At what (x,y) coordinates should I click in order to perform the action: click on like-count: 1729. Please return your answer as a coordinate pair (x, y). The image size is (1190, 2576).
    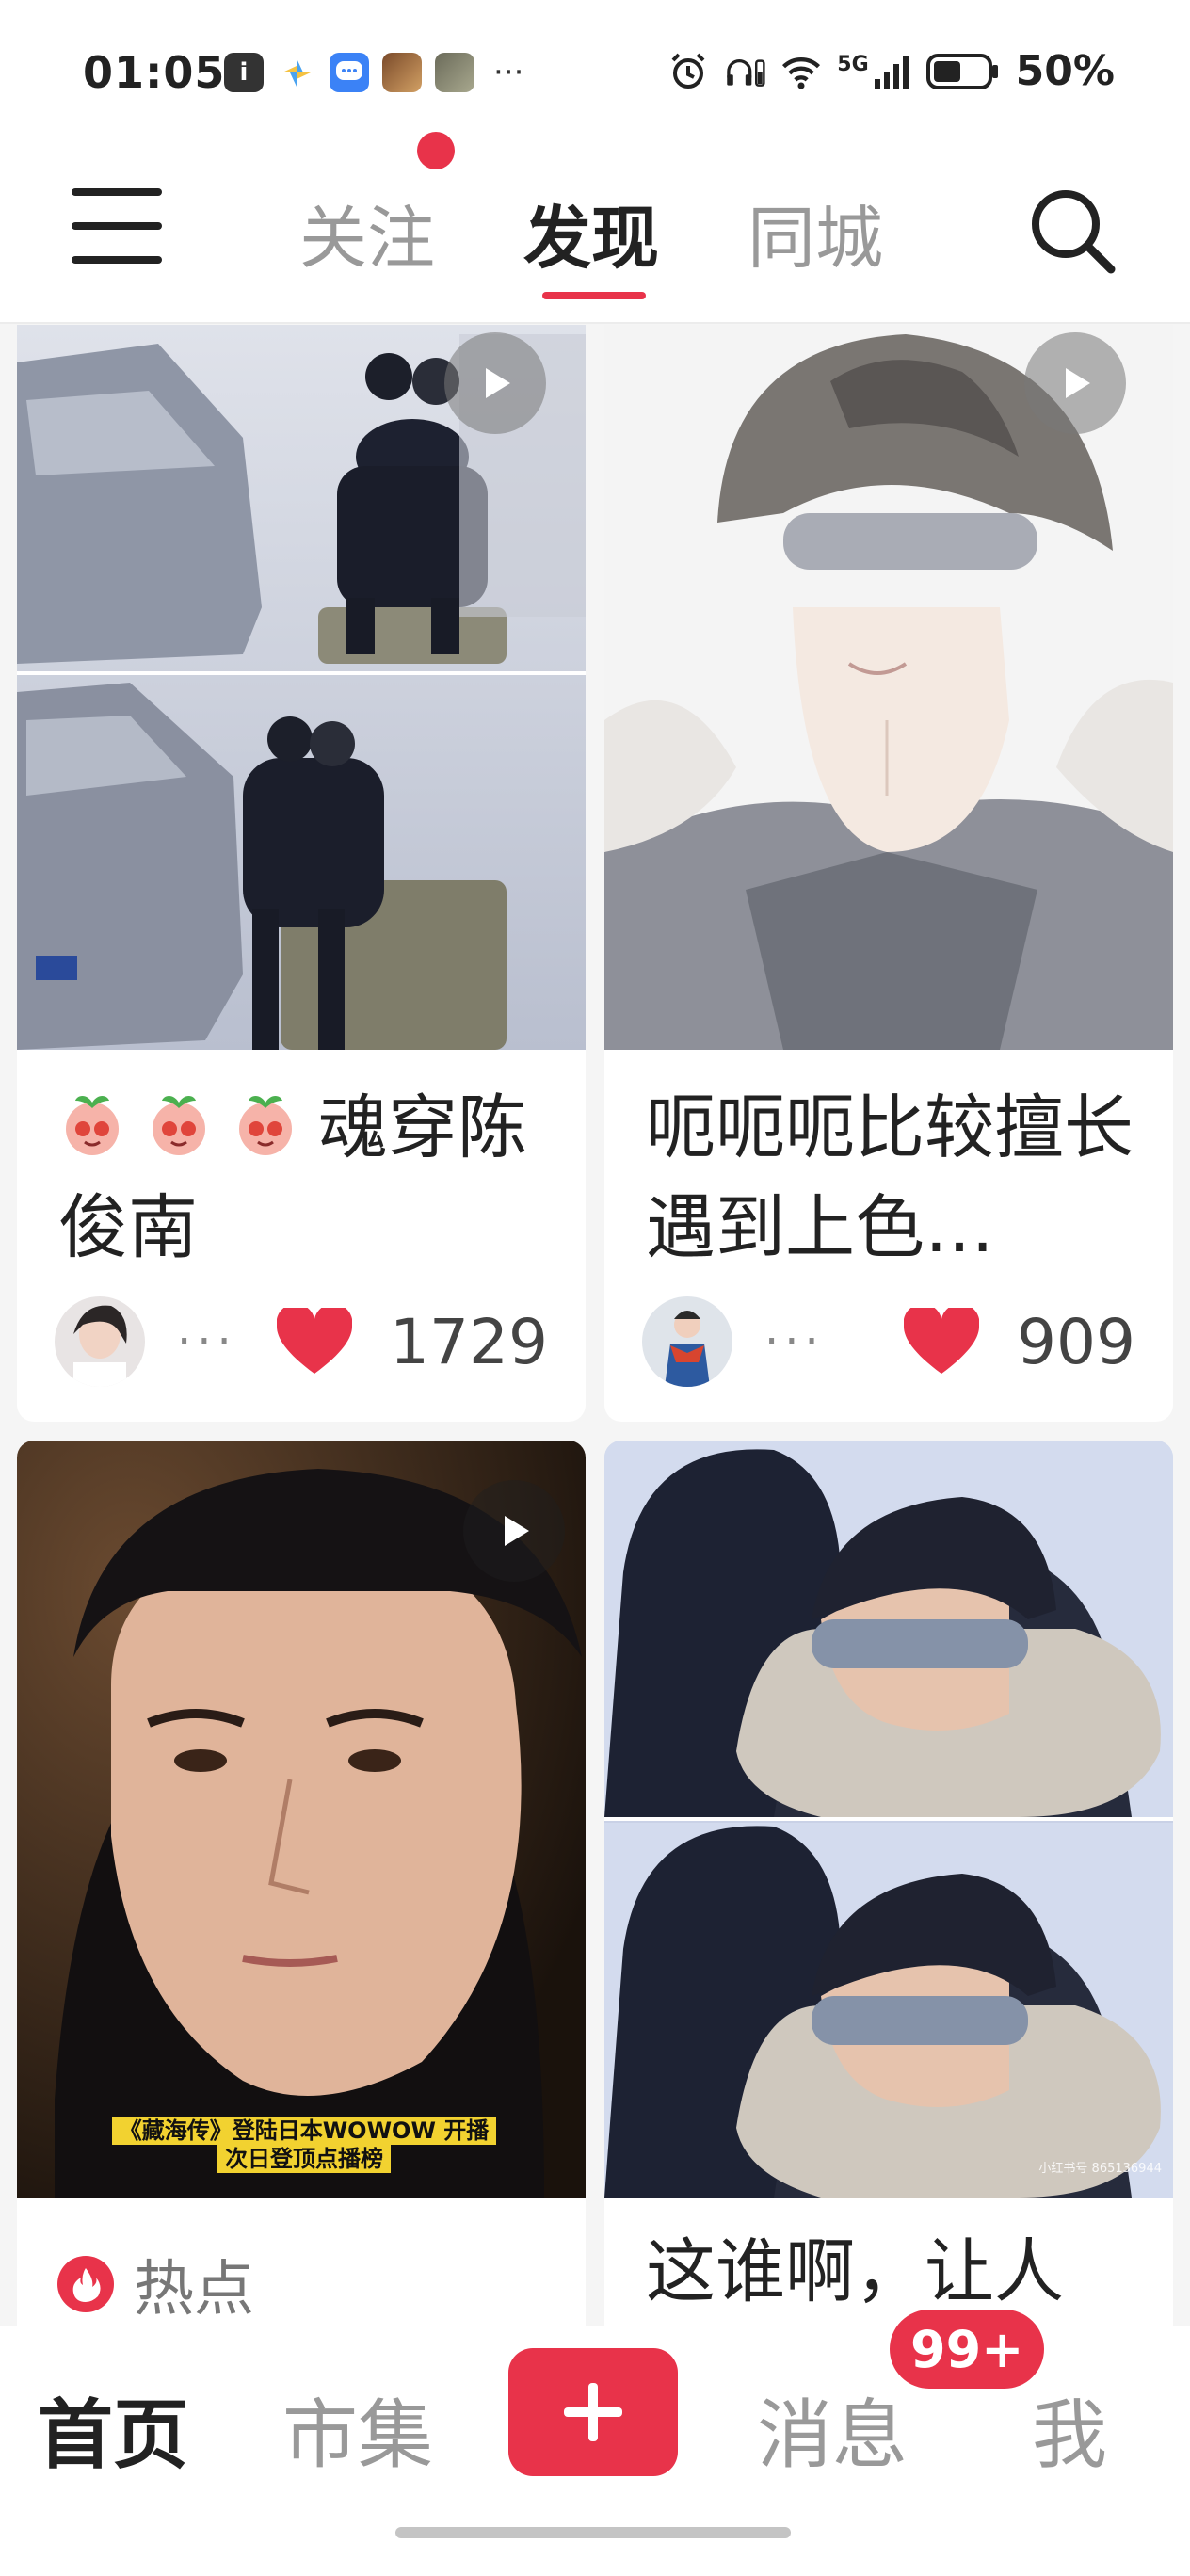
    Looking at the image, I should click on (469, 1341).